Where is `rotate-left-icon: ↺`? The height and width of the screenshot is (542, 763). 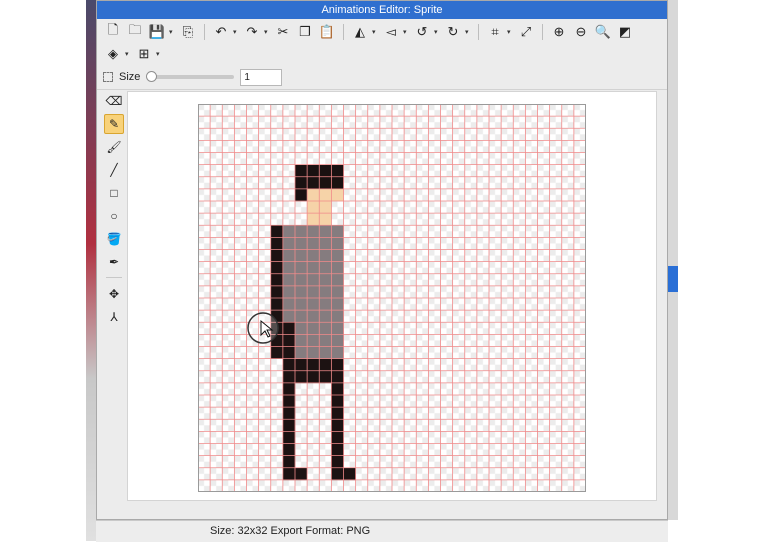 rotate-left-icon: ↺ is located at coordinates (422, 32).